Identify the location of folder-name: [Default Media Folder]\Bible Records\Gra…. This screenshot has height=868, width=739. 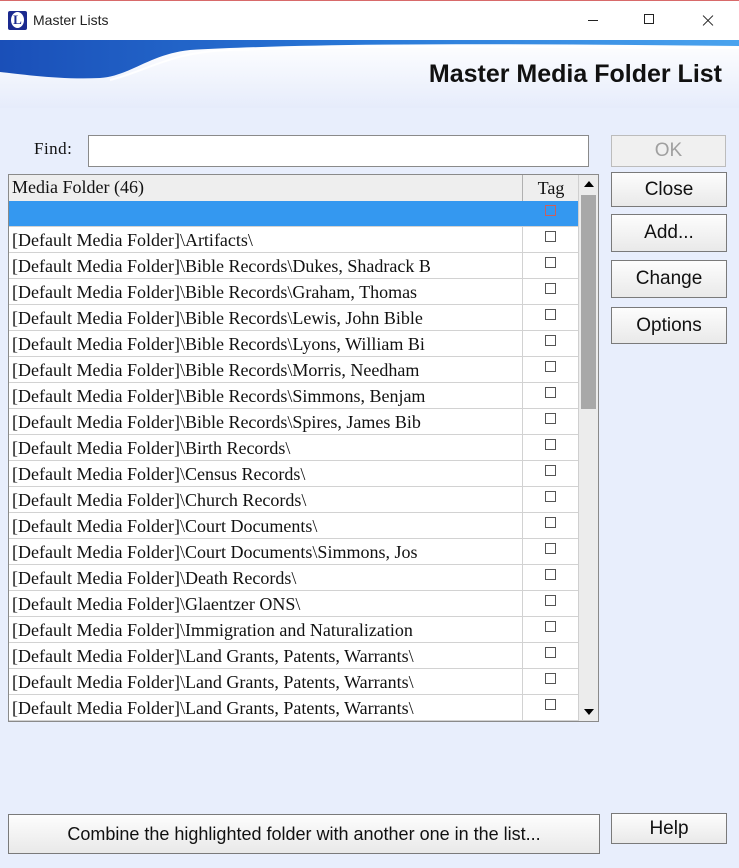
(215, 292).